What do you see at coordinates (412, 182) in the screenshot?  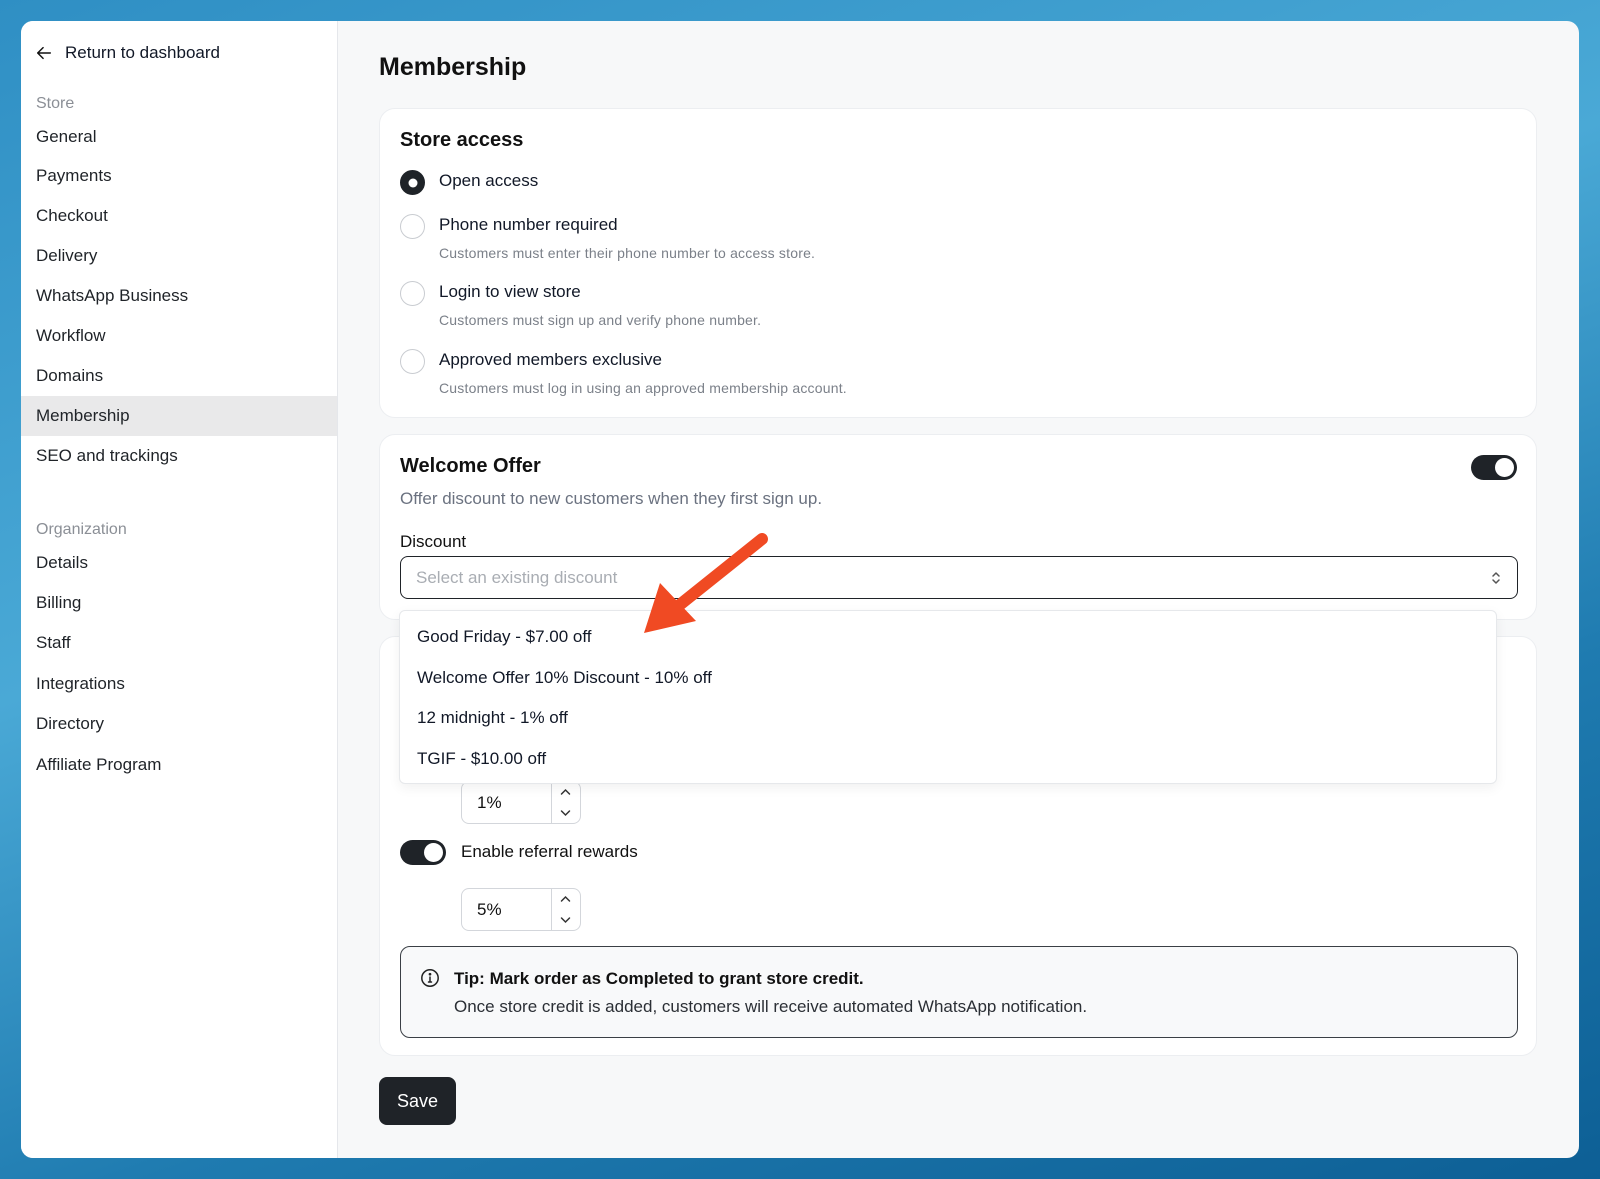 I see `radio-button-checked` at bounding box center [412, 182].